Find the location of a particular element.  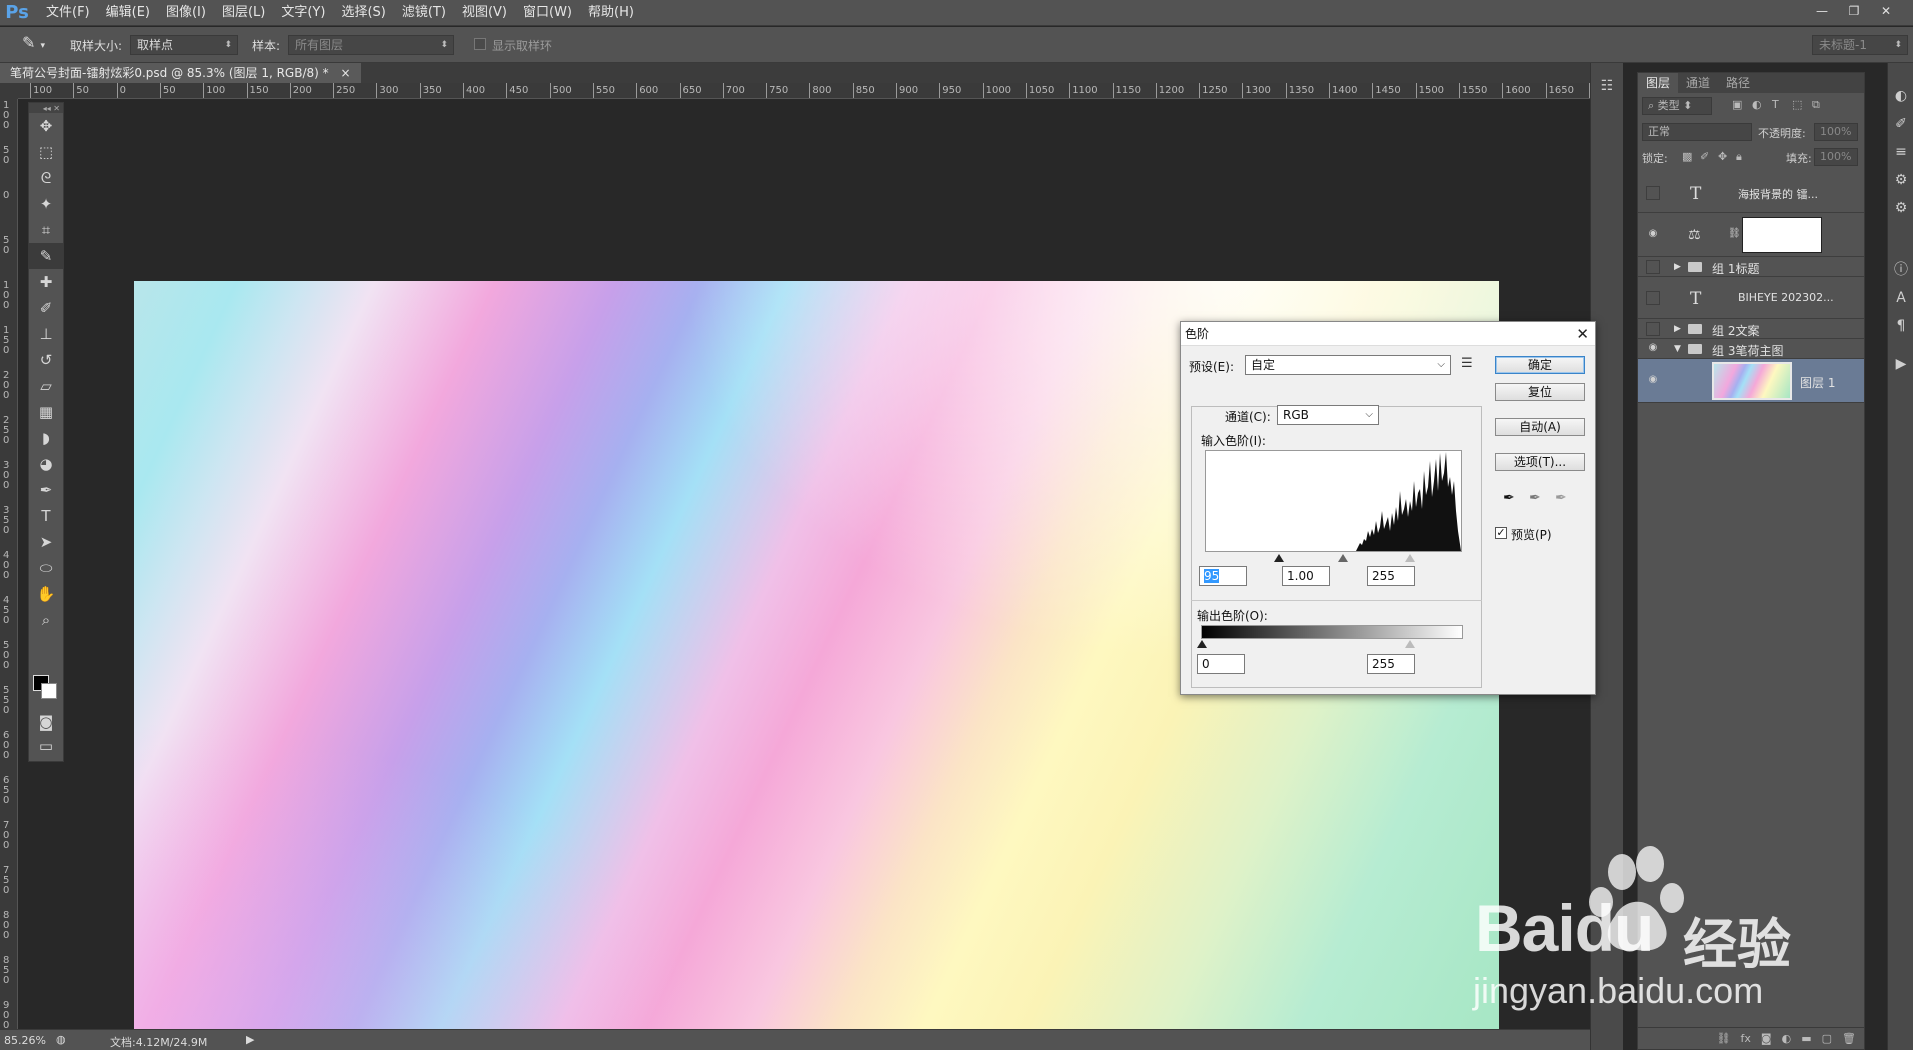

channel-select: RGB ⌵ is located at coordinates (1328, 415).